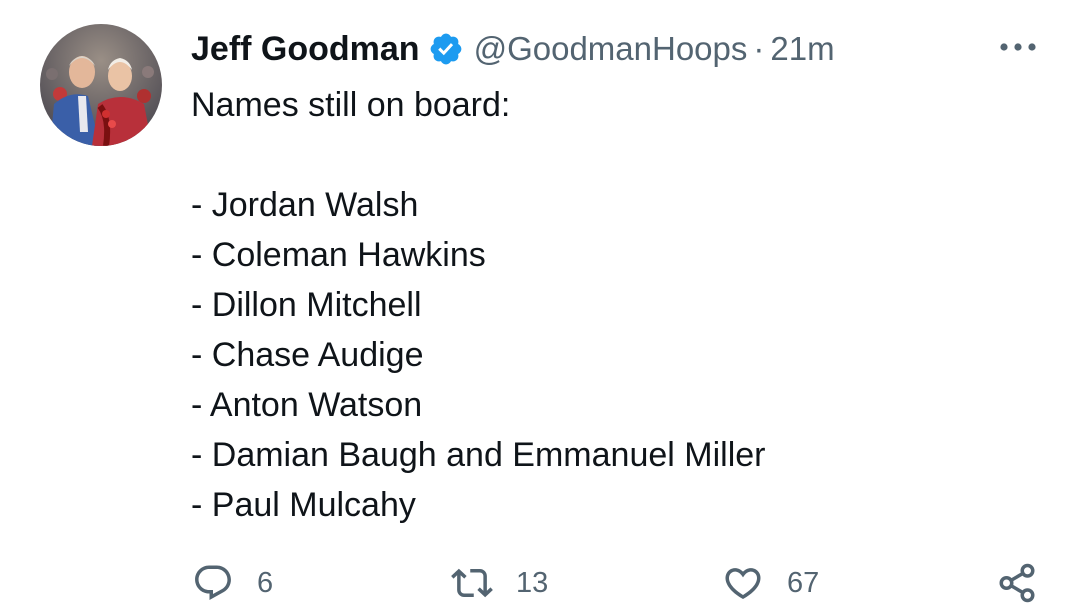 The image size is (1080, 612). Describe the element at coordinates (743, 584) in the screenshot. I see `heart-icon` at that location.